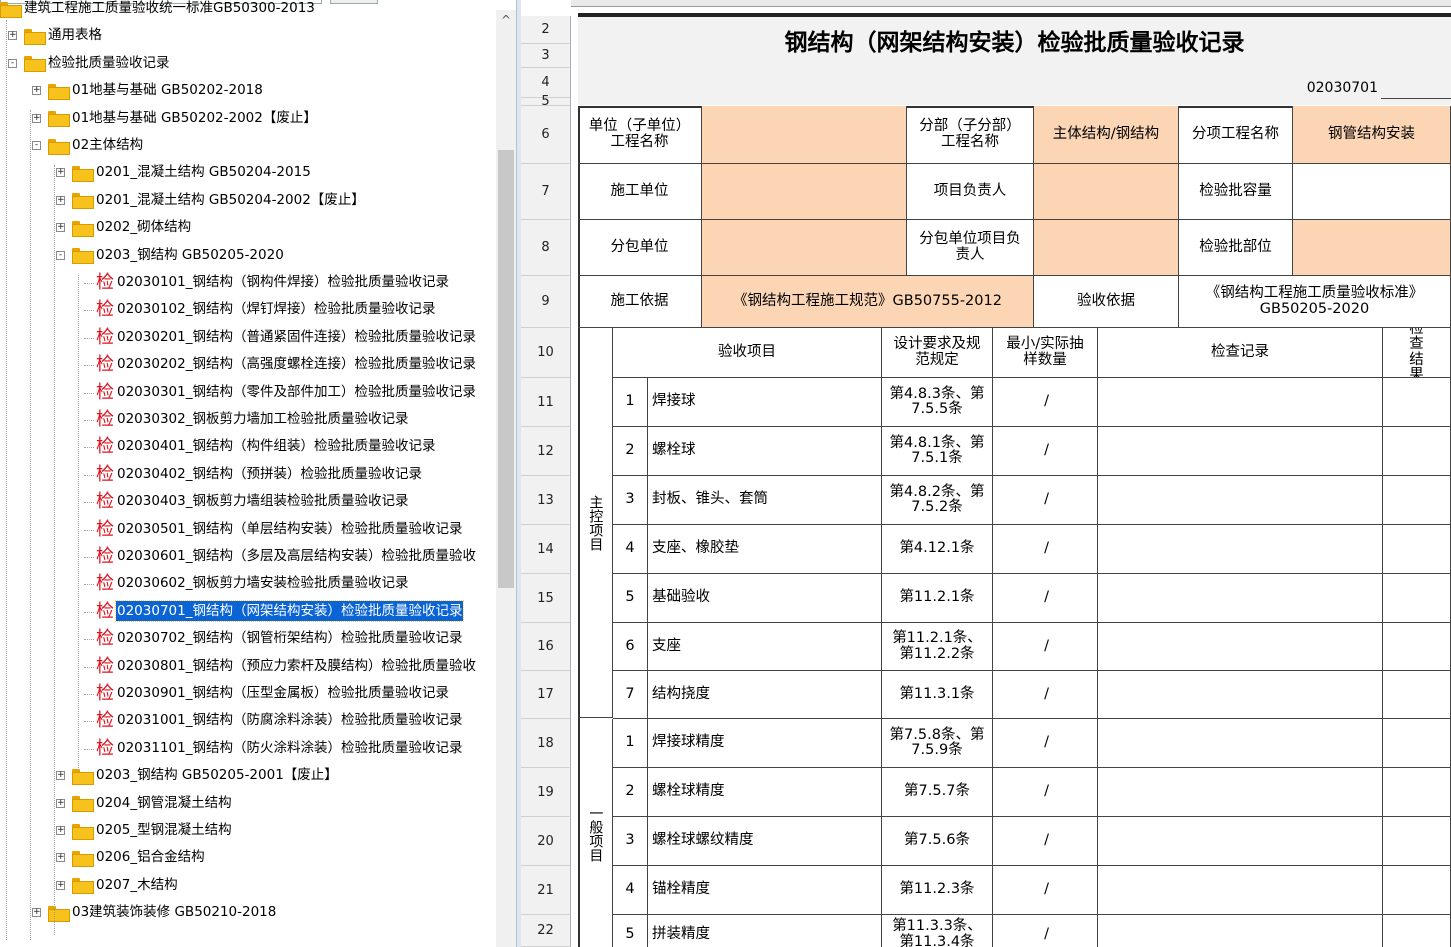 The height and width of the screenshot is (947, 1451). I want to click on tree-item-form: 检 02030702_钢结构（钢管桁架结构）检验批质量验收记录, so click(279, 638).